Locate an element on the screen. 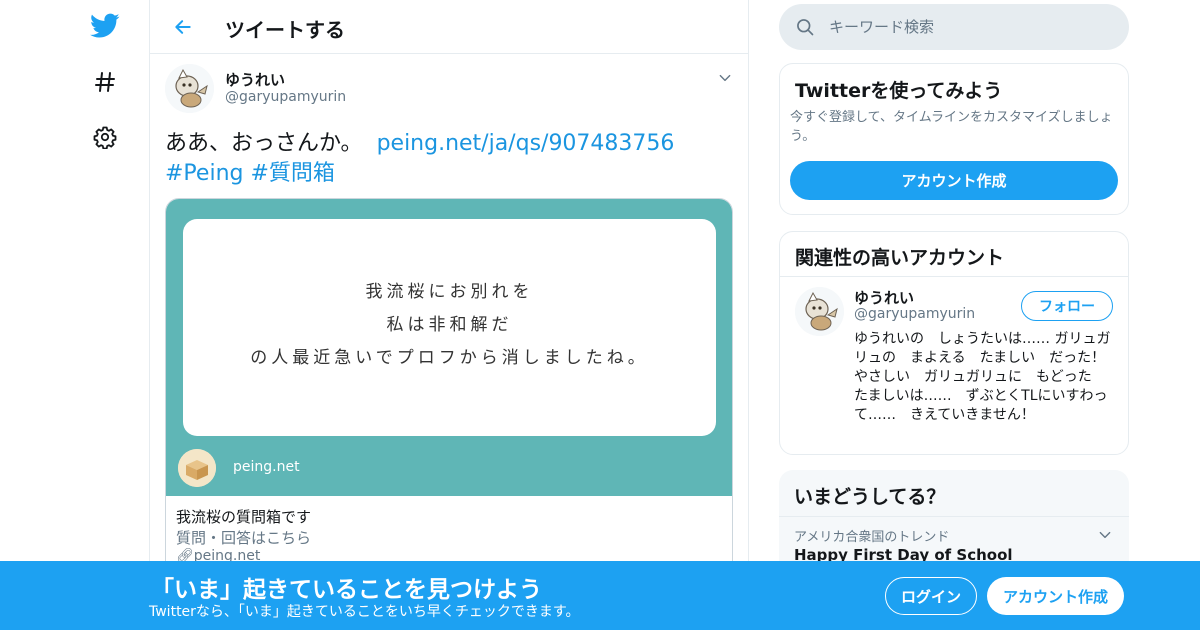 The width and height of the screenshot is (1200, 630). page-title: ツイートする is located at coordinates (285, 30).